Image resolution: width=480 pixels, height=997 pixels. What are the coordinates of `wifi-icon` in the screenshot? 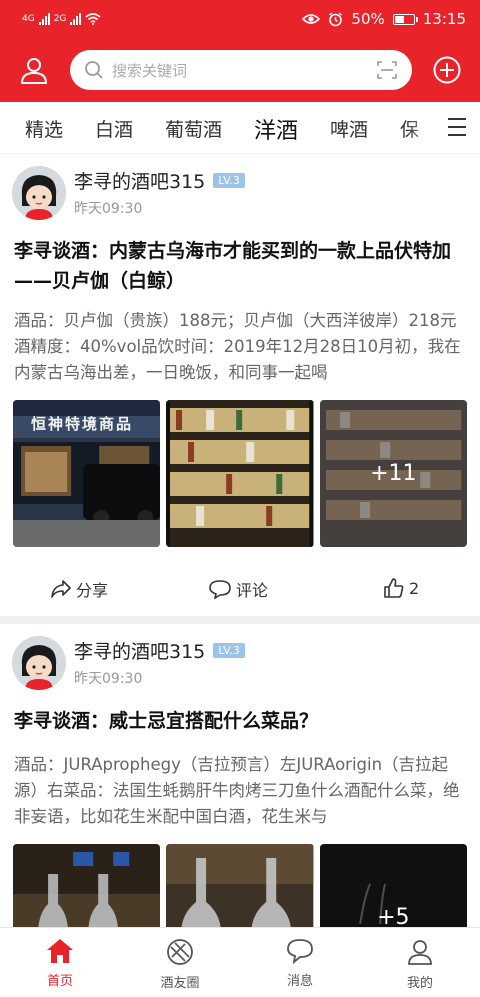 It's located at (93, 19).